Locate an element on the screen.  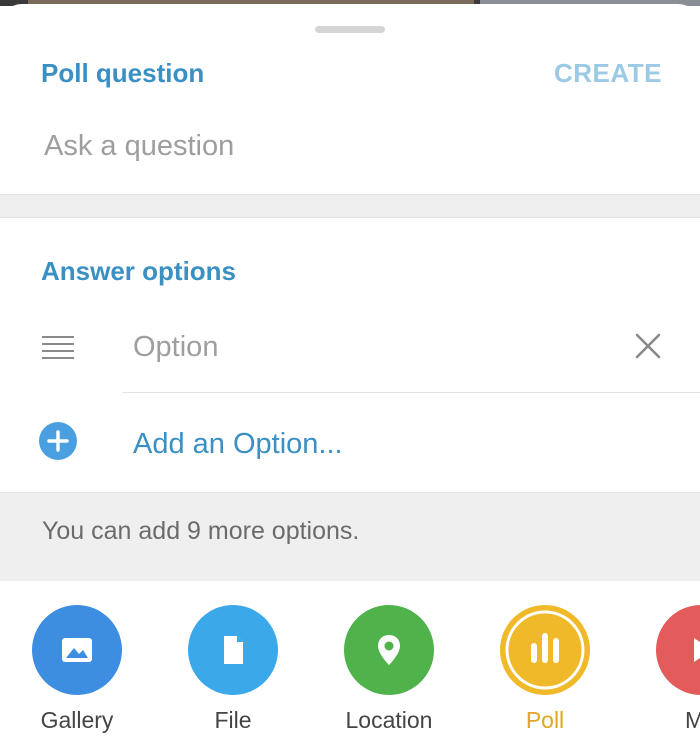
attach-label: Location is located at coordinates (389, 720).